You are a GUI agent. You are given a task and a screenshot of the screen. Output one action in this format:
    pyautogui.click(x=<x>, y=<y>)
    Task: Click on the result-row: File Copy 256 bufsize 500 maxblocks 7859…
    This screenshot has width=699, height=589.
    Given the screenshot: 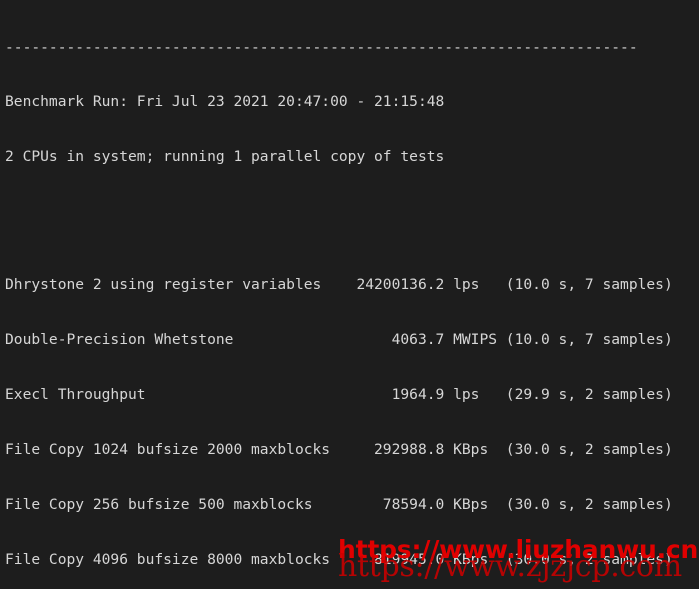 What is the action you would take?
    pyautogui.click(x=339, y=505)
    